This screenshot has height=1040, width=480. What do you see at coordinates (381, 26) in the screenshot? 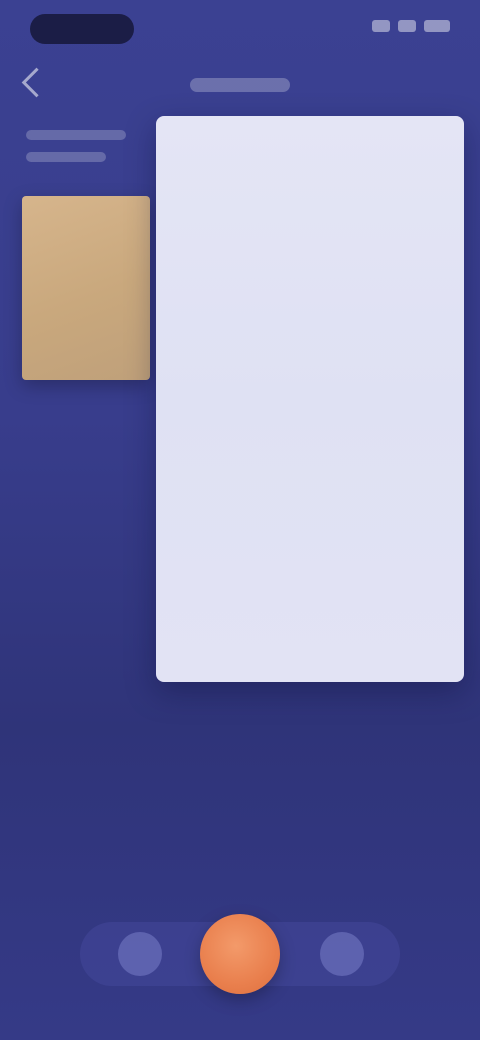
I see `signal-icon` at bounding box center [381, 26].